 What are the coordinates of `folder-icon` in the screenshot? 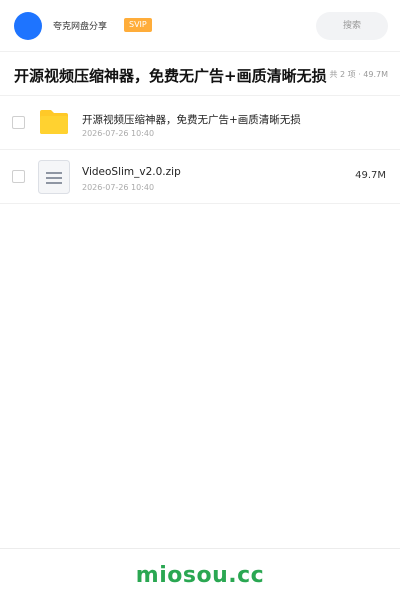 It's located at (54, 122).